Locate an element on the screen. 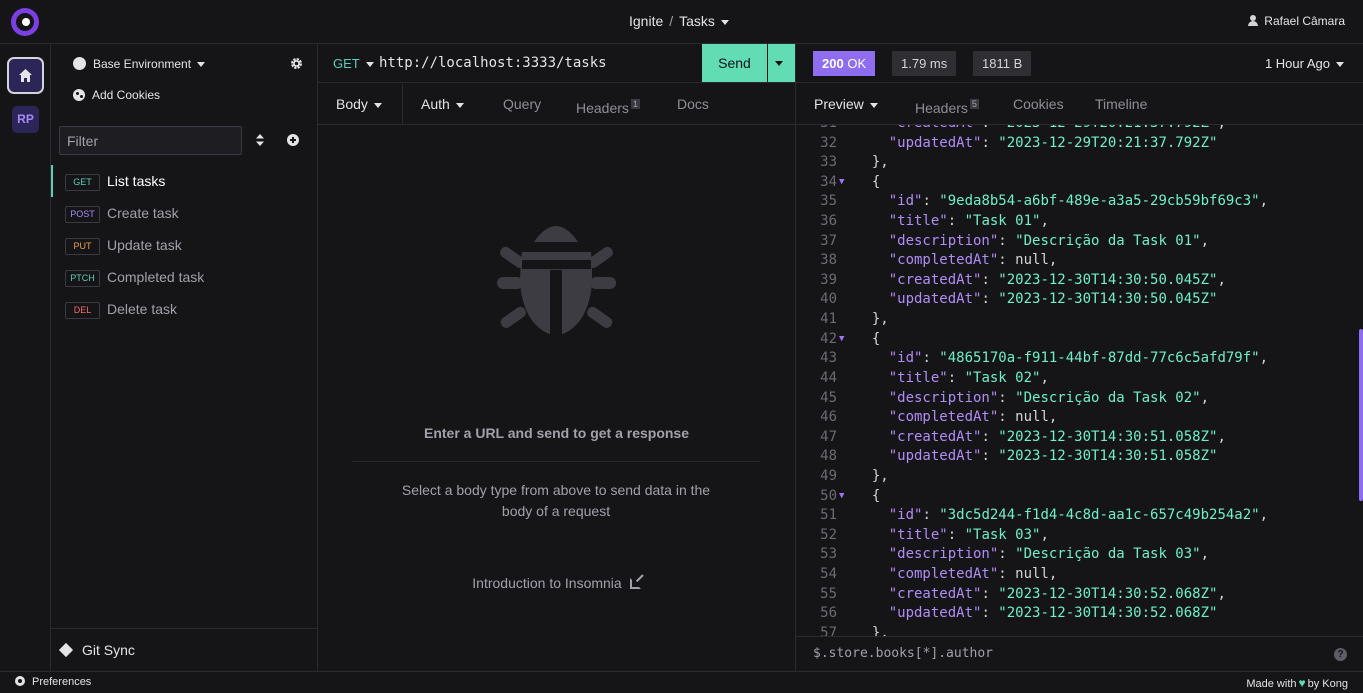 This screenshot has width=1363, height=693. line-number: 52 is located at coordinates (828, 534).